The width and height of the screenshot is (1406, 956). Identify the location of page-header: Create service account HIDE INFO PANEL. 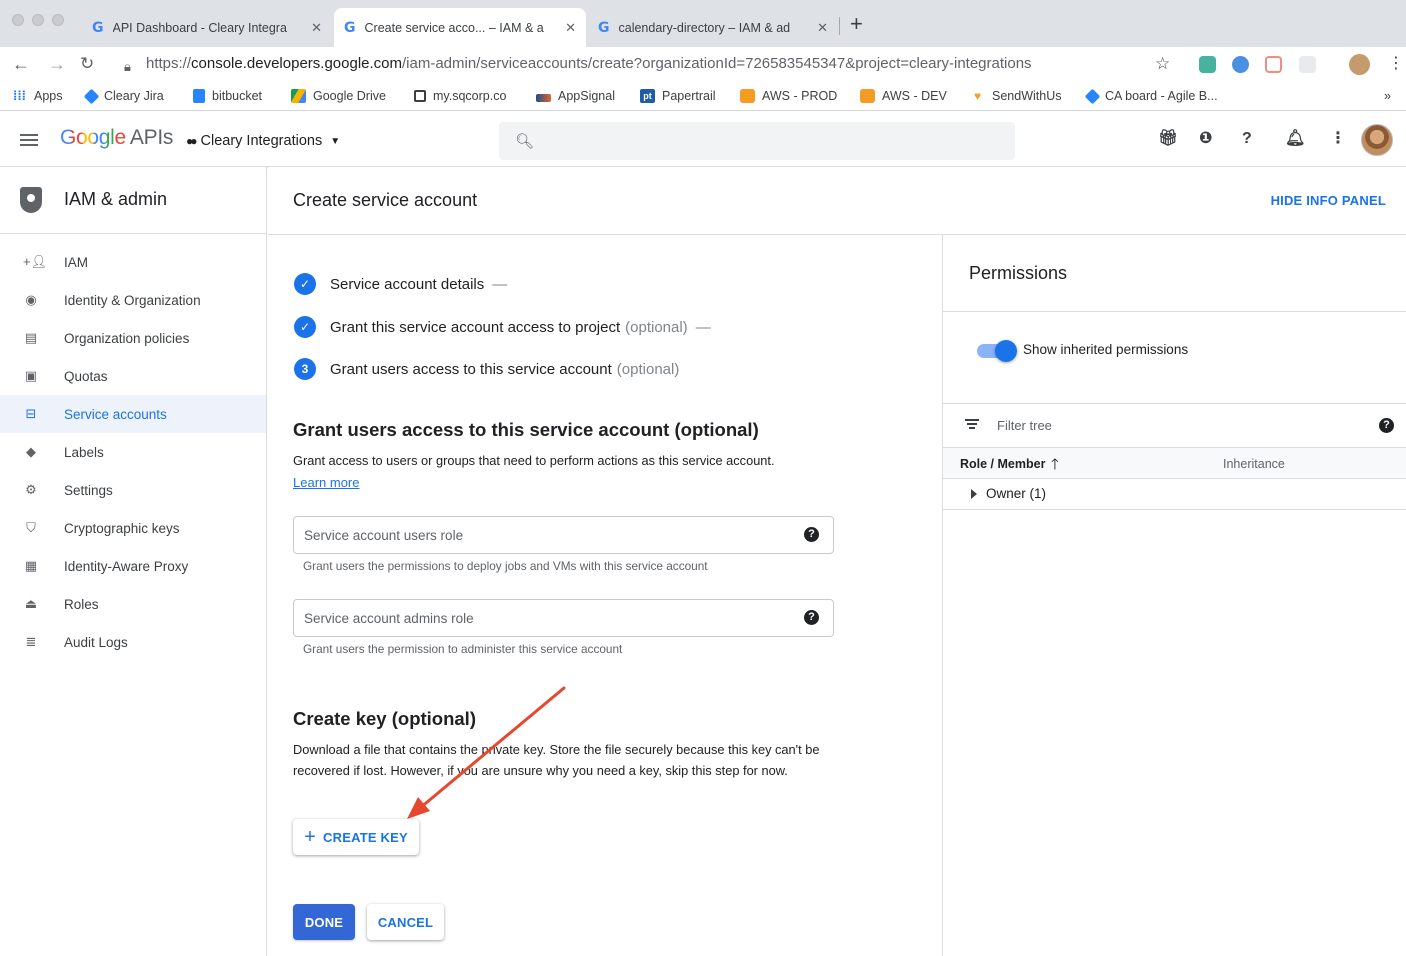
(837, 201).